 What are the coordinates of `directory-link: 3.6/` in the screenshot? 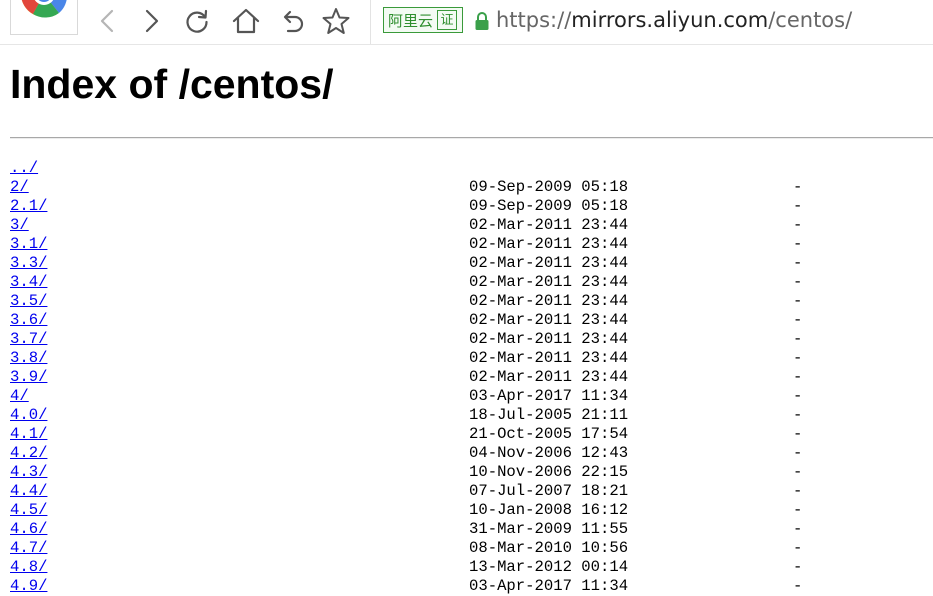 It's located at (28, 320).